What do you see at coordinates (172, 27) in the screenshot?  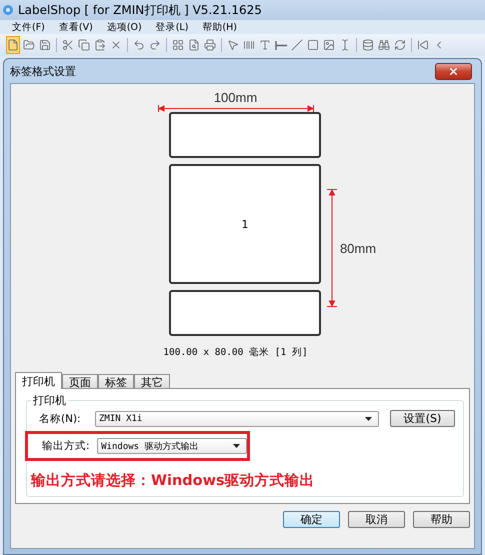 I see `menu-item: 登录(L)` at bounding box center [172, 27].